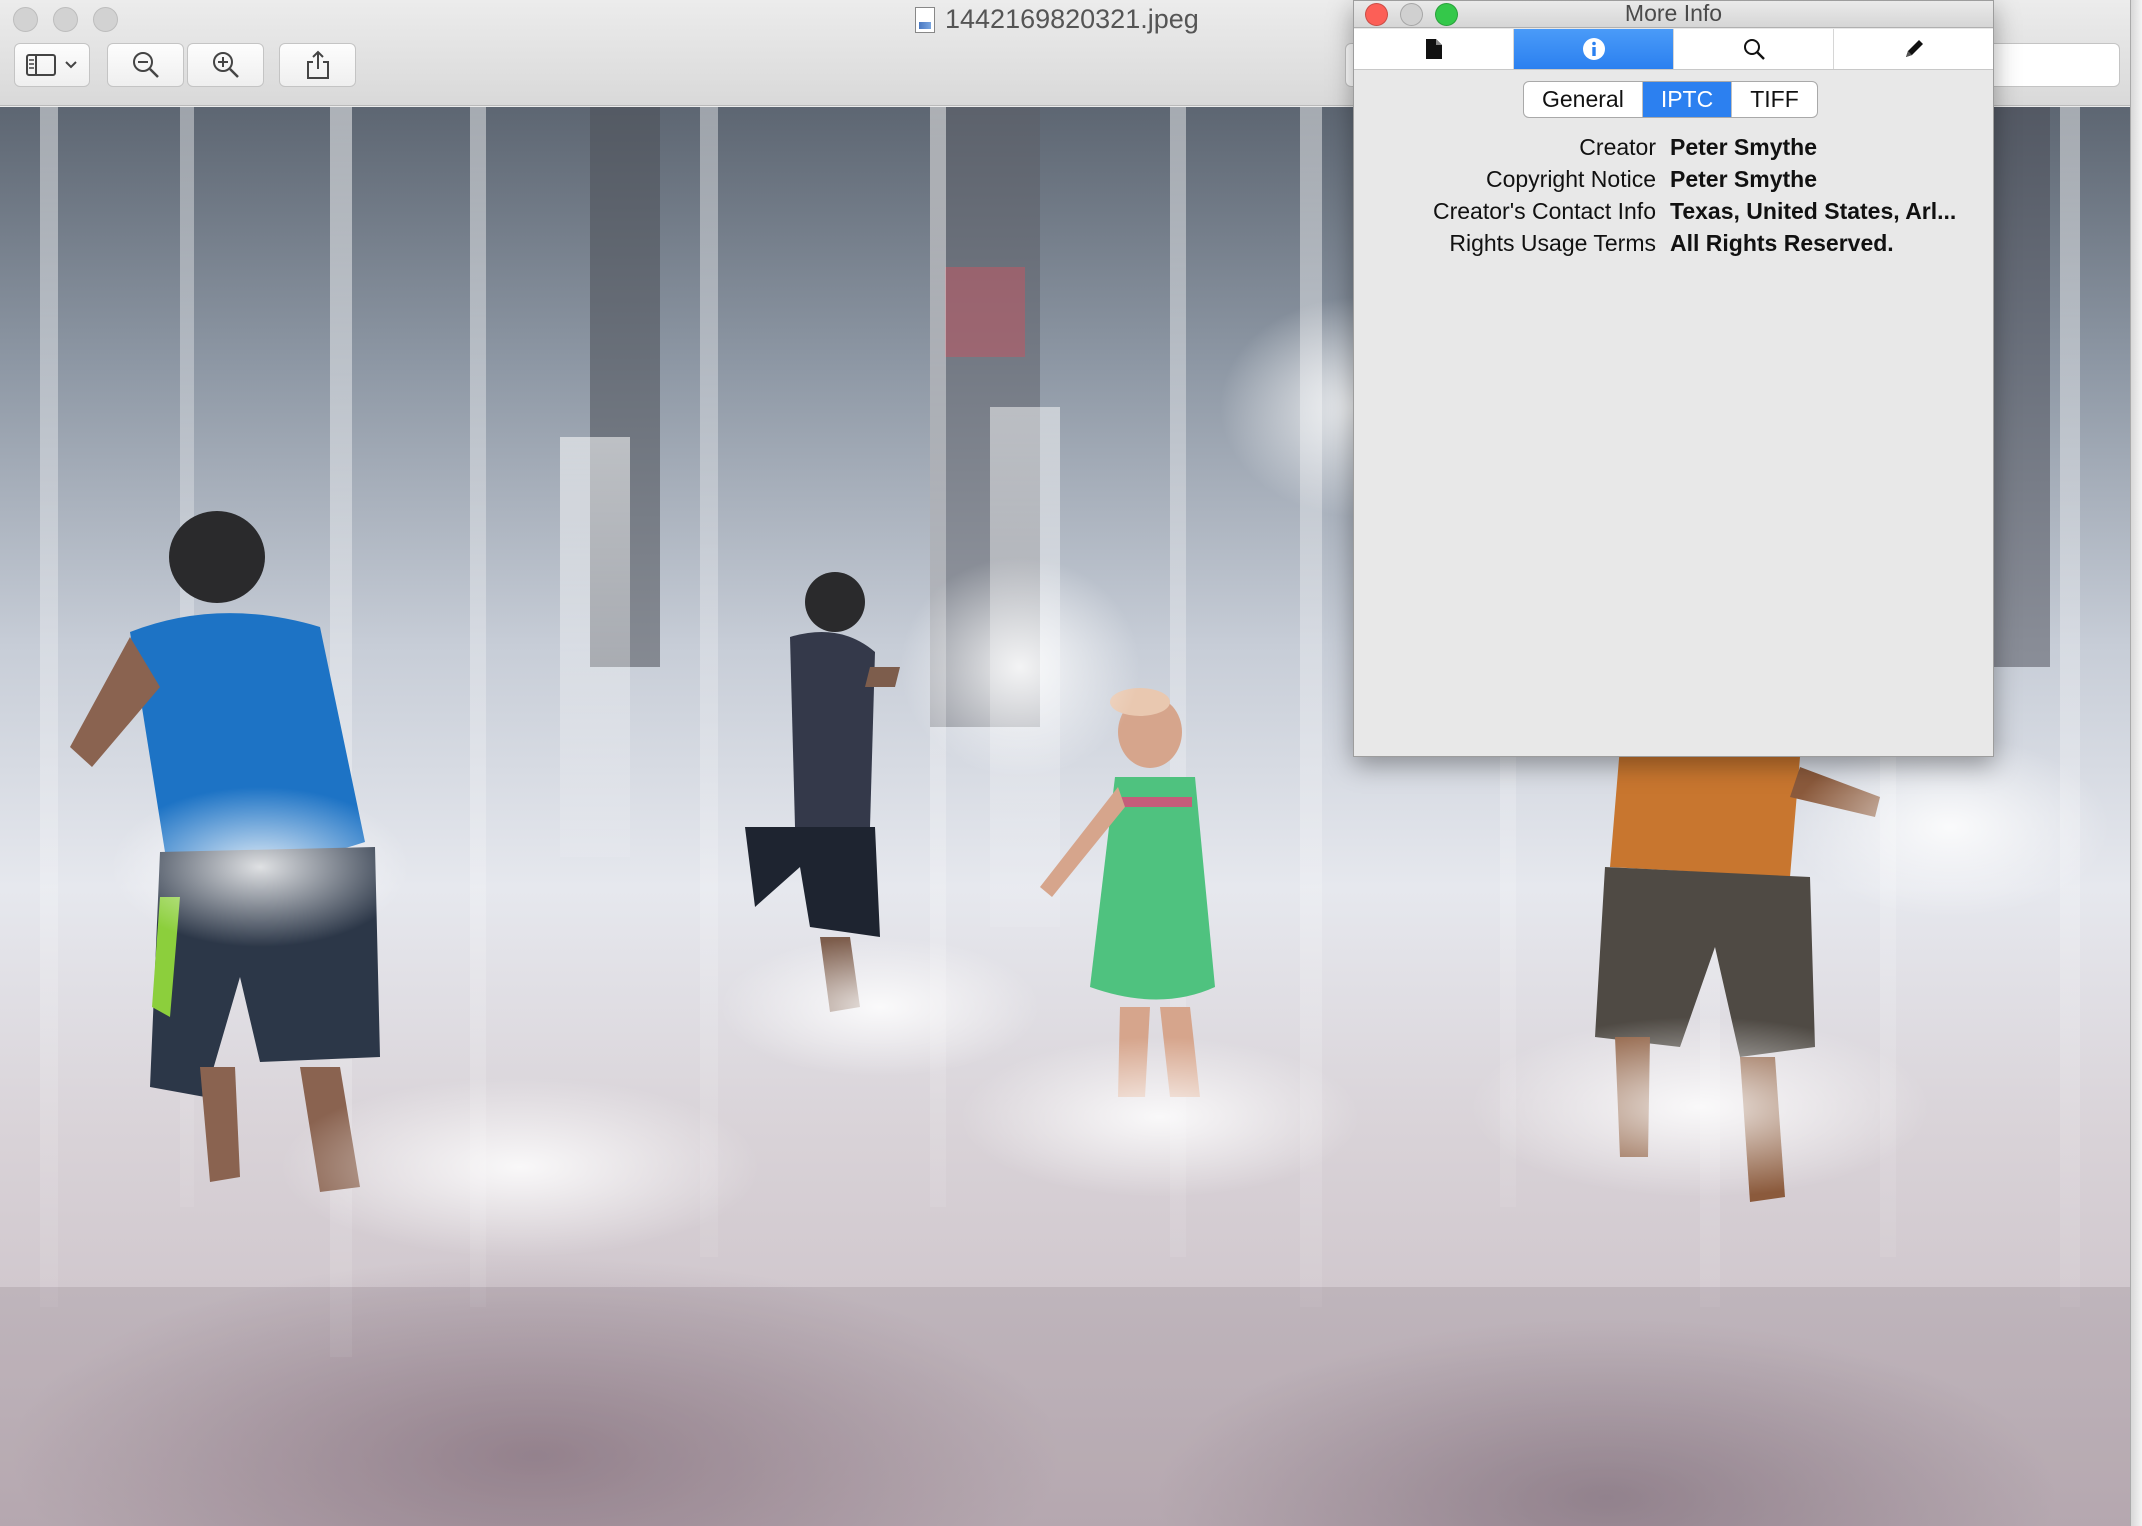 Image resolution: width=2142 pixels, height=1526 pixels. What do you see at coordinates (1072, 19) in the screenshot?
I see `document-title-text: 1442169820321.jpeg` at bounding box center [1072, 19].